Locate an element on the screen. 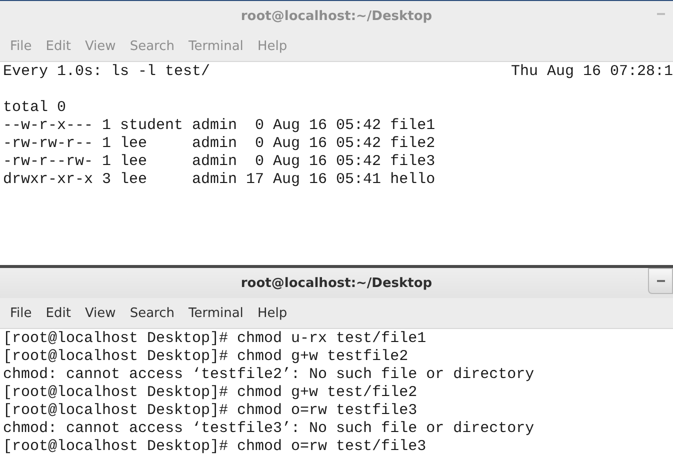  menu-item: Edit is located at coordinates (58, 313).